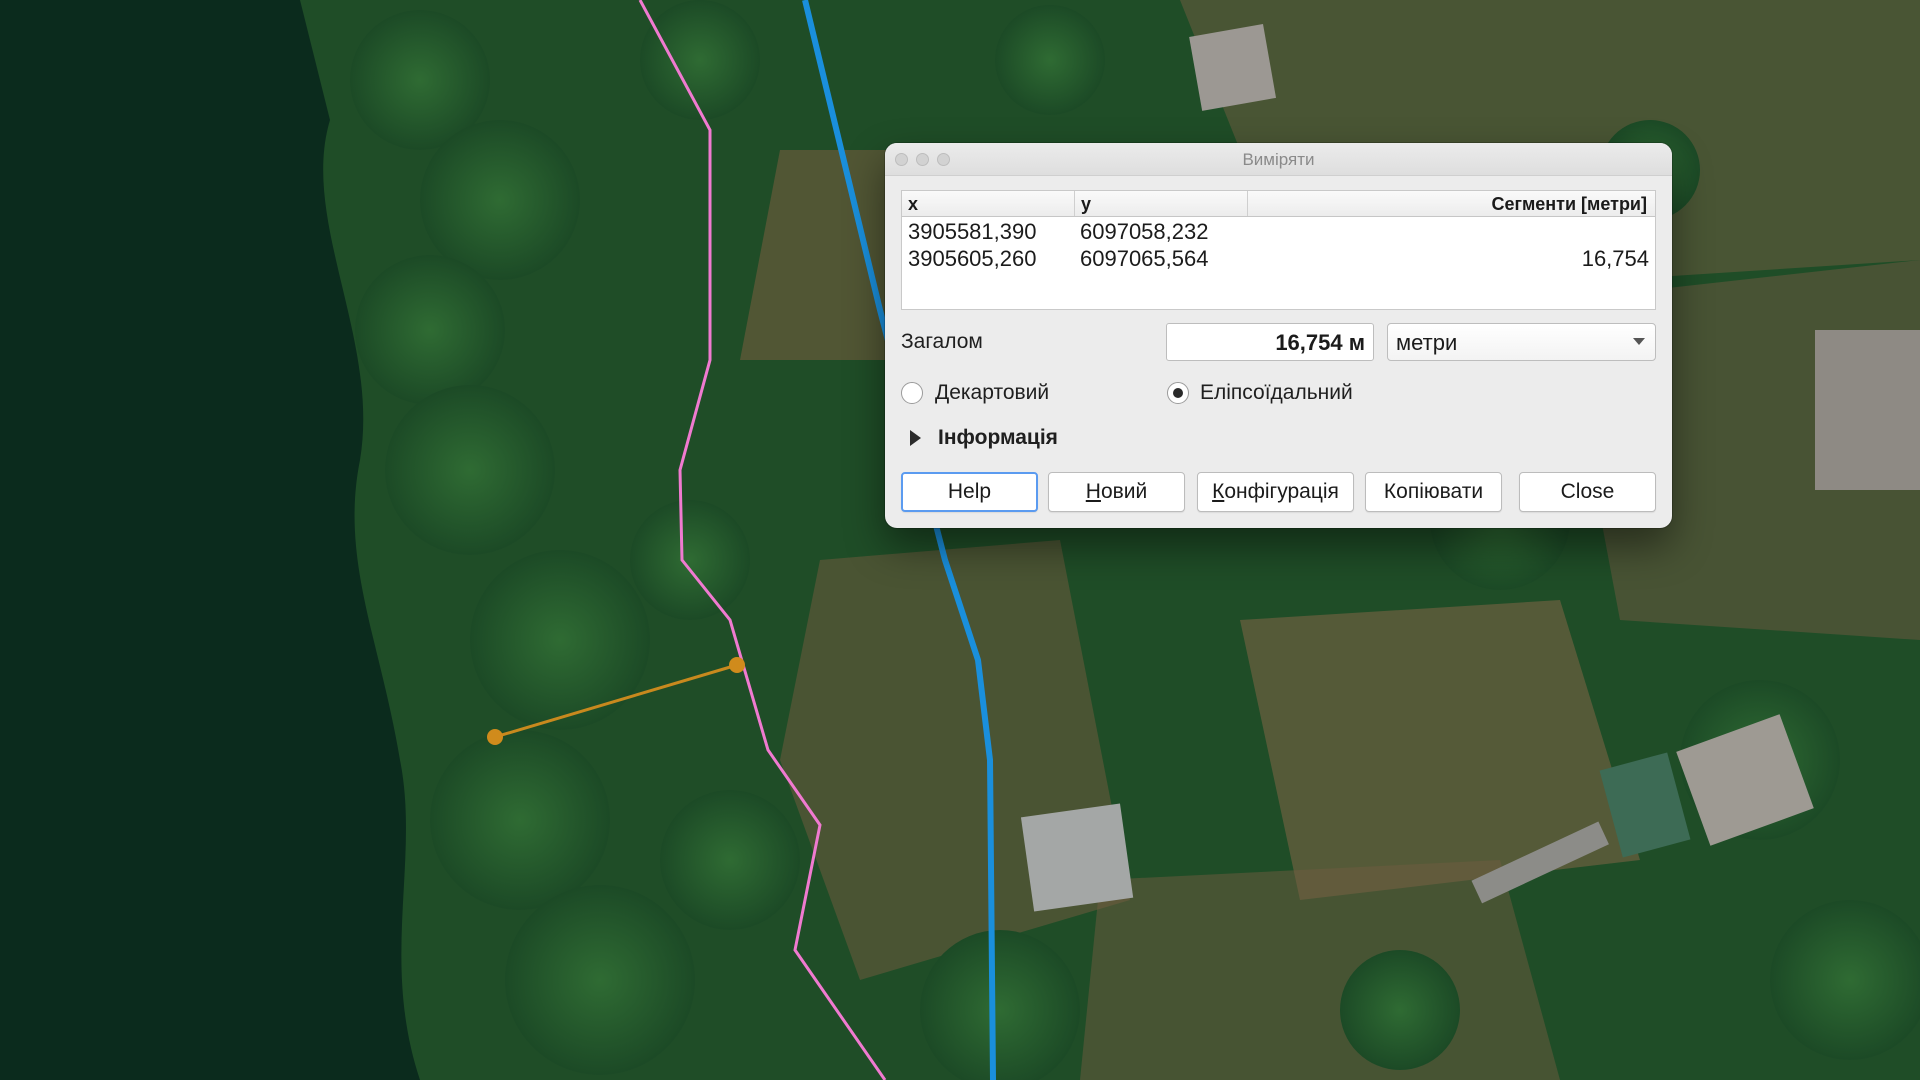 Image resolution: width=1920 pixels, height=1080 pixels. What do you see at coordinates (1144, 258) in the screenshot?
I see `cell-y: 6097065,564` at bounding box center [1144, 258].